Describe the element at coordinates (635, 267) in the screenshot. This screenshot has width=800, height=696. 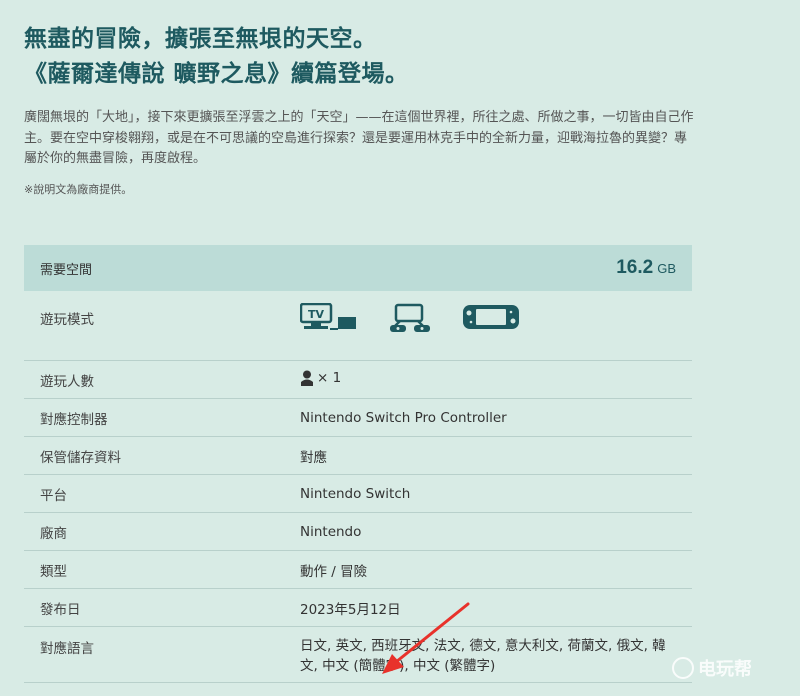
I see `required-space-number: 16.2` at that location.